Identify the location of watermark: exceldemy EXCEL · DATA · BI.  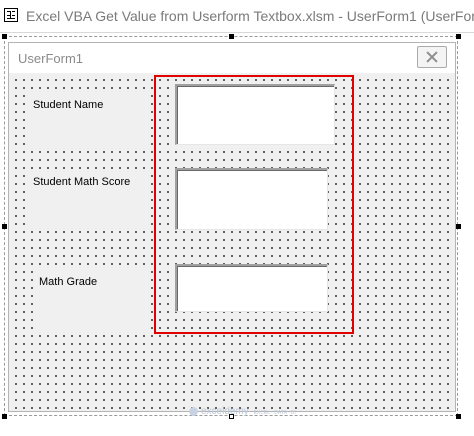
(242, 411).